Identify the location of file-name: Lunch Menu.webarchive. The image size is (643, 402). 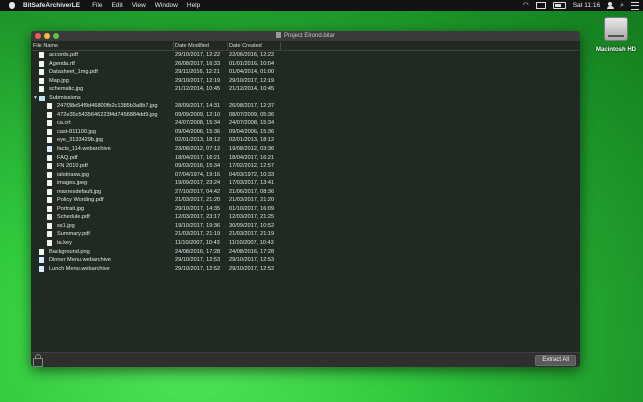
(79, 268).